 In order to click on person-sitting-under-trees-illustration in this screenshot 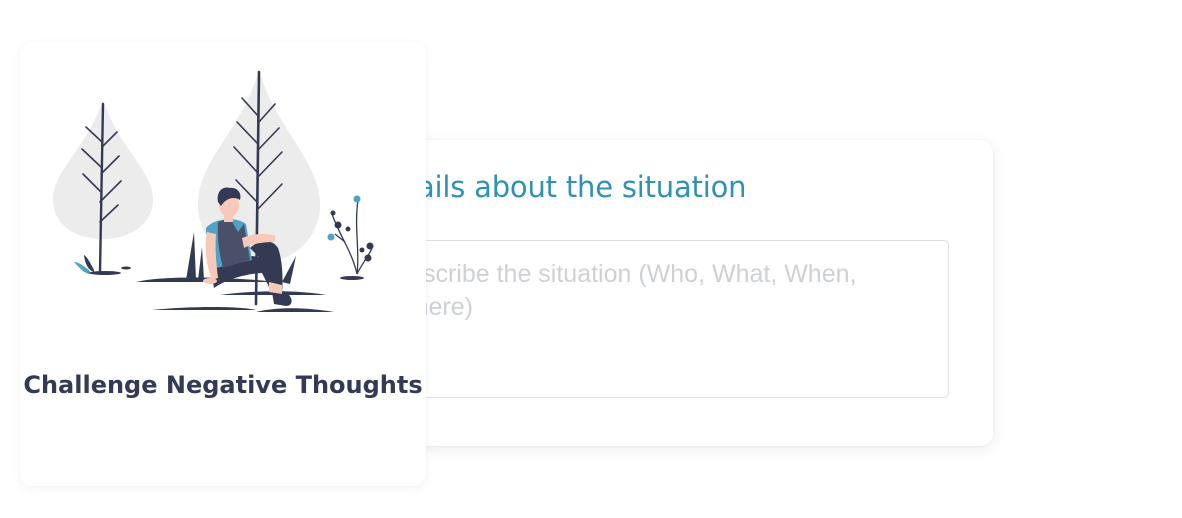, I will do `click(213, 191)`.